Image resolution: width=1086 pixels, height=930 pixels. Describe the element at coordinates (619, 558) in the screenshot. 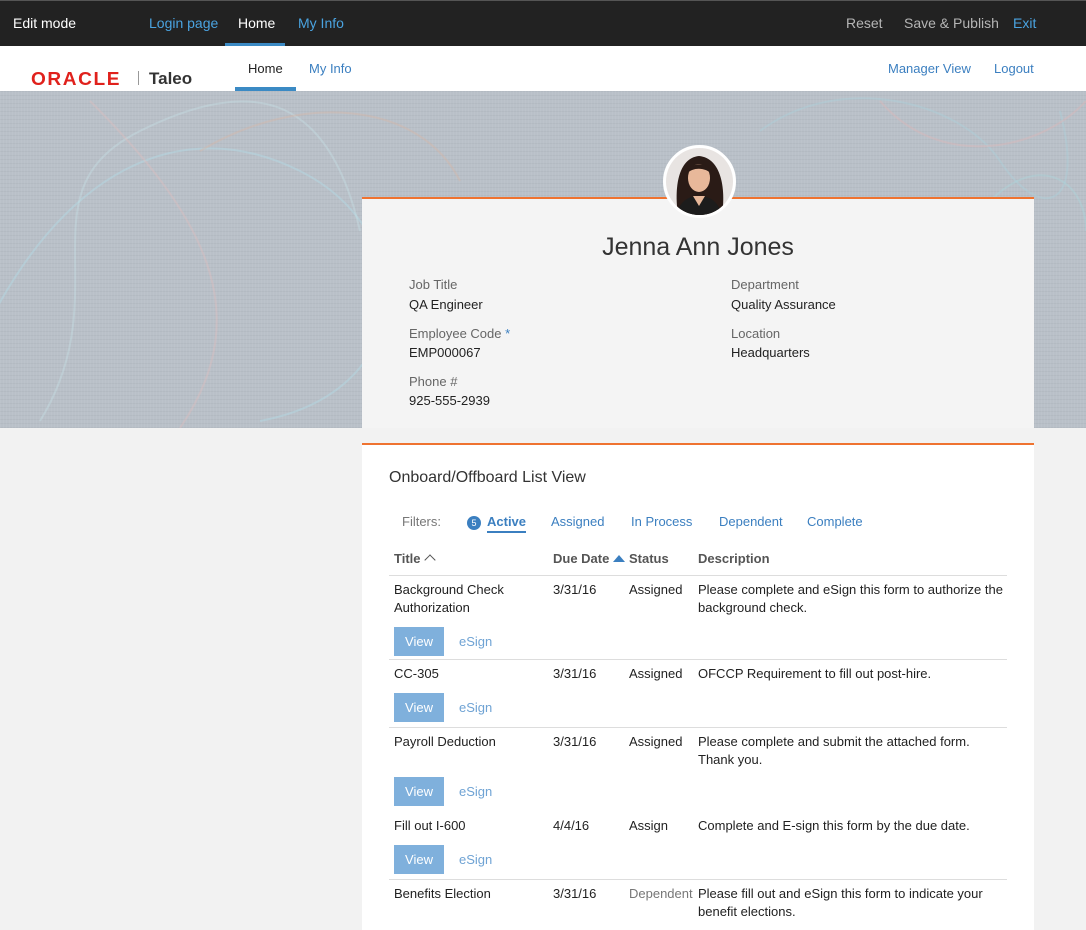

I see `sort-active-icon` at that location.